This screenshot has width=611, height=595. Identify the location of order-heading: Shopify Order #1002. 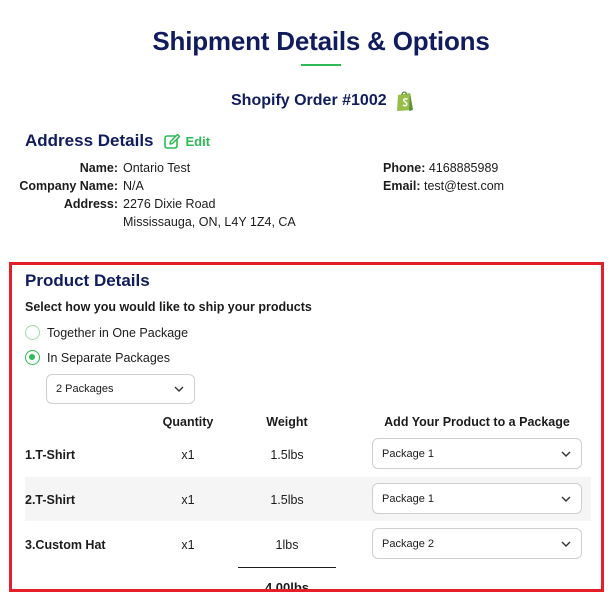
(323, 101).